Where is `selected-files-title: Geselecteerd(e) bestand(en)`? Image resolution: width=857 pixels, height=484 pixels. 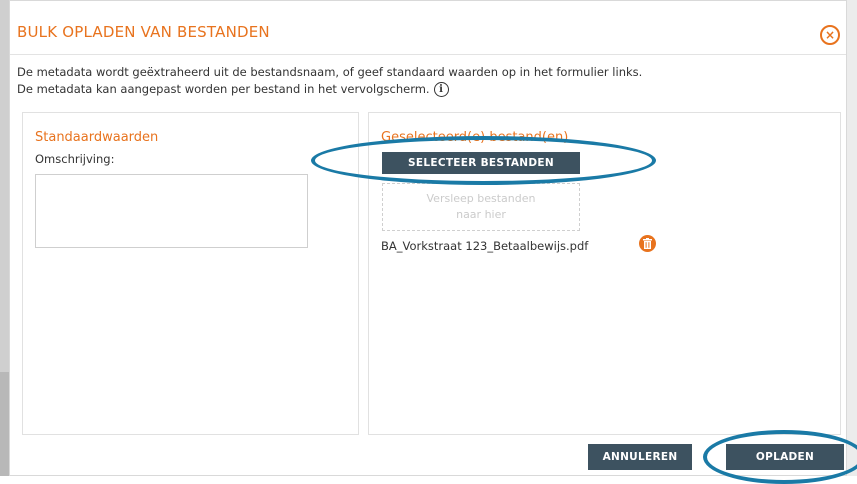
selected-files-title: Geselecteerd(e) bestand(en) is located at coordinates (475, 137).